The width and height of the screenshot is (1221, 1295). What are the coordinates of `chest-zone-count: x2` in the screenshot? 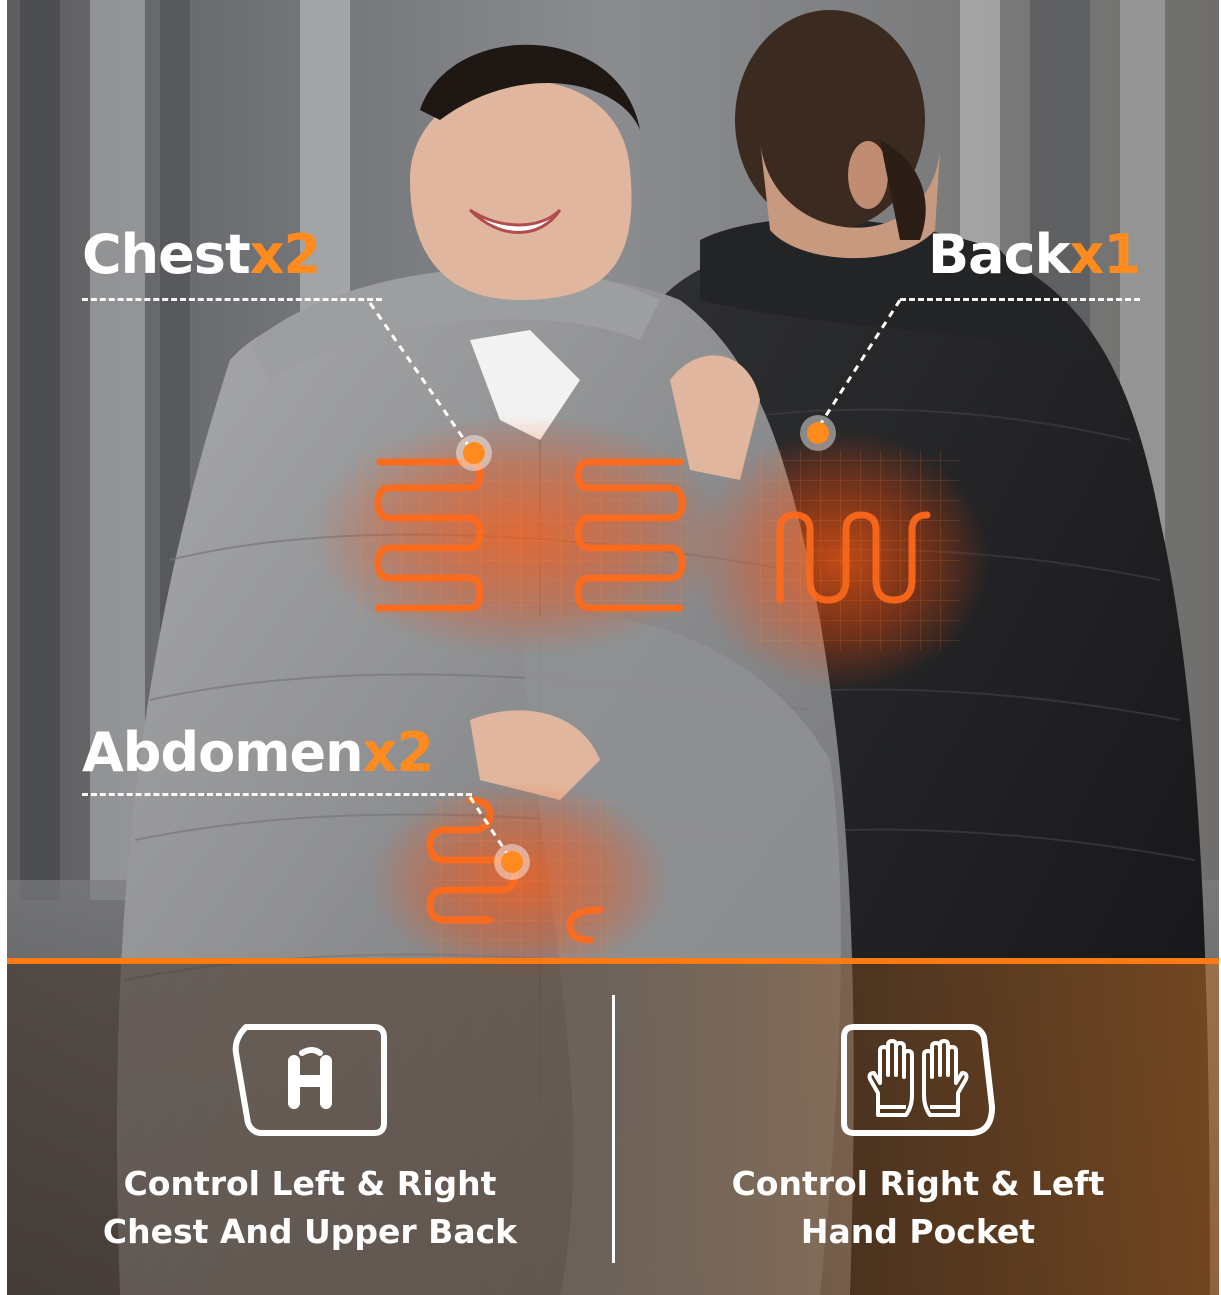 It's located at (285, 254).